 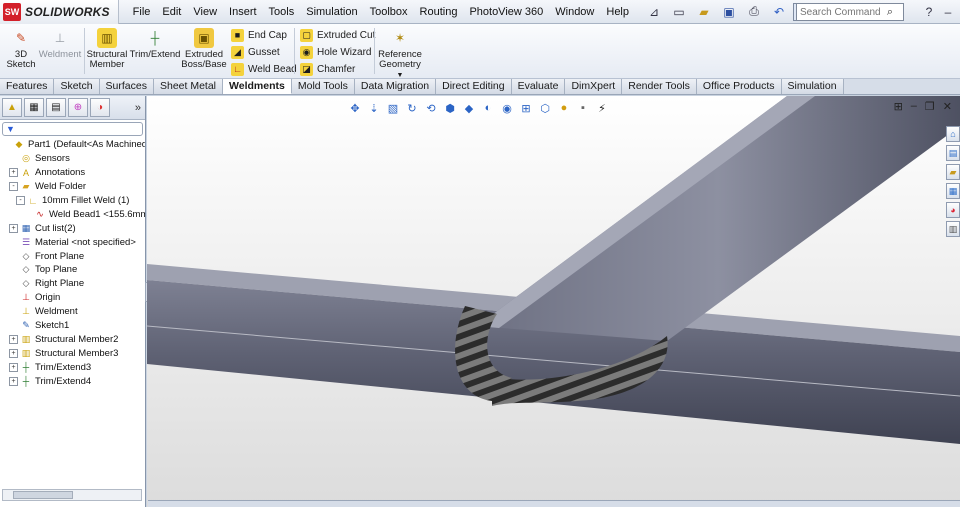 I want to click on tab-sketch: Sketch, so click(x=77, y=86).